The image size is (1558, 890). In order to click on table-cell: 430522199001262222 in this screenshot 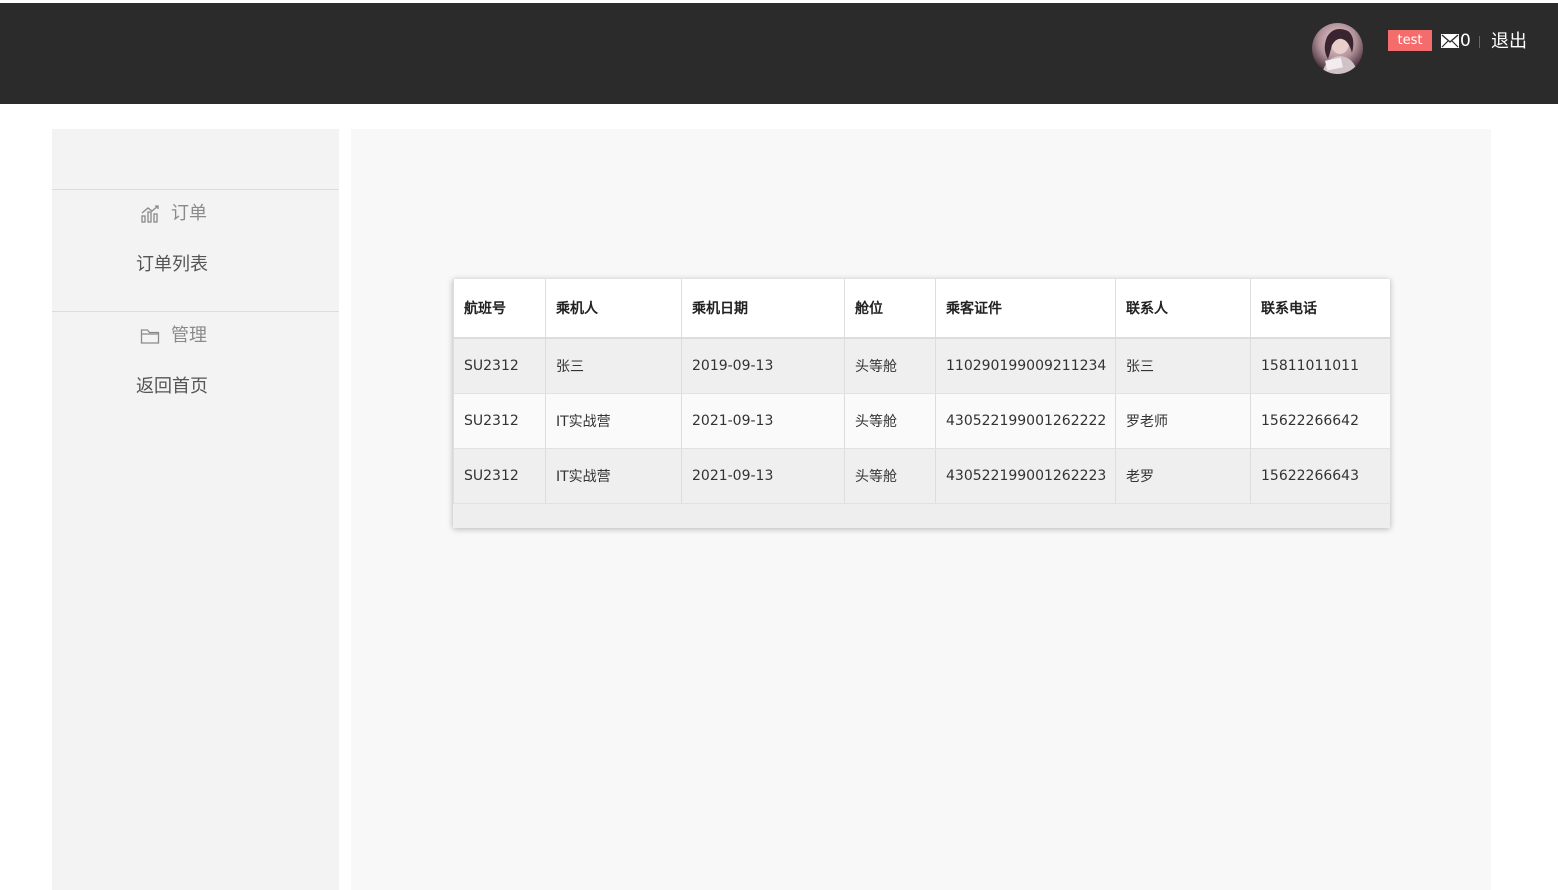, I will do `click(1025, 421)`.